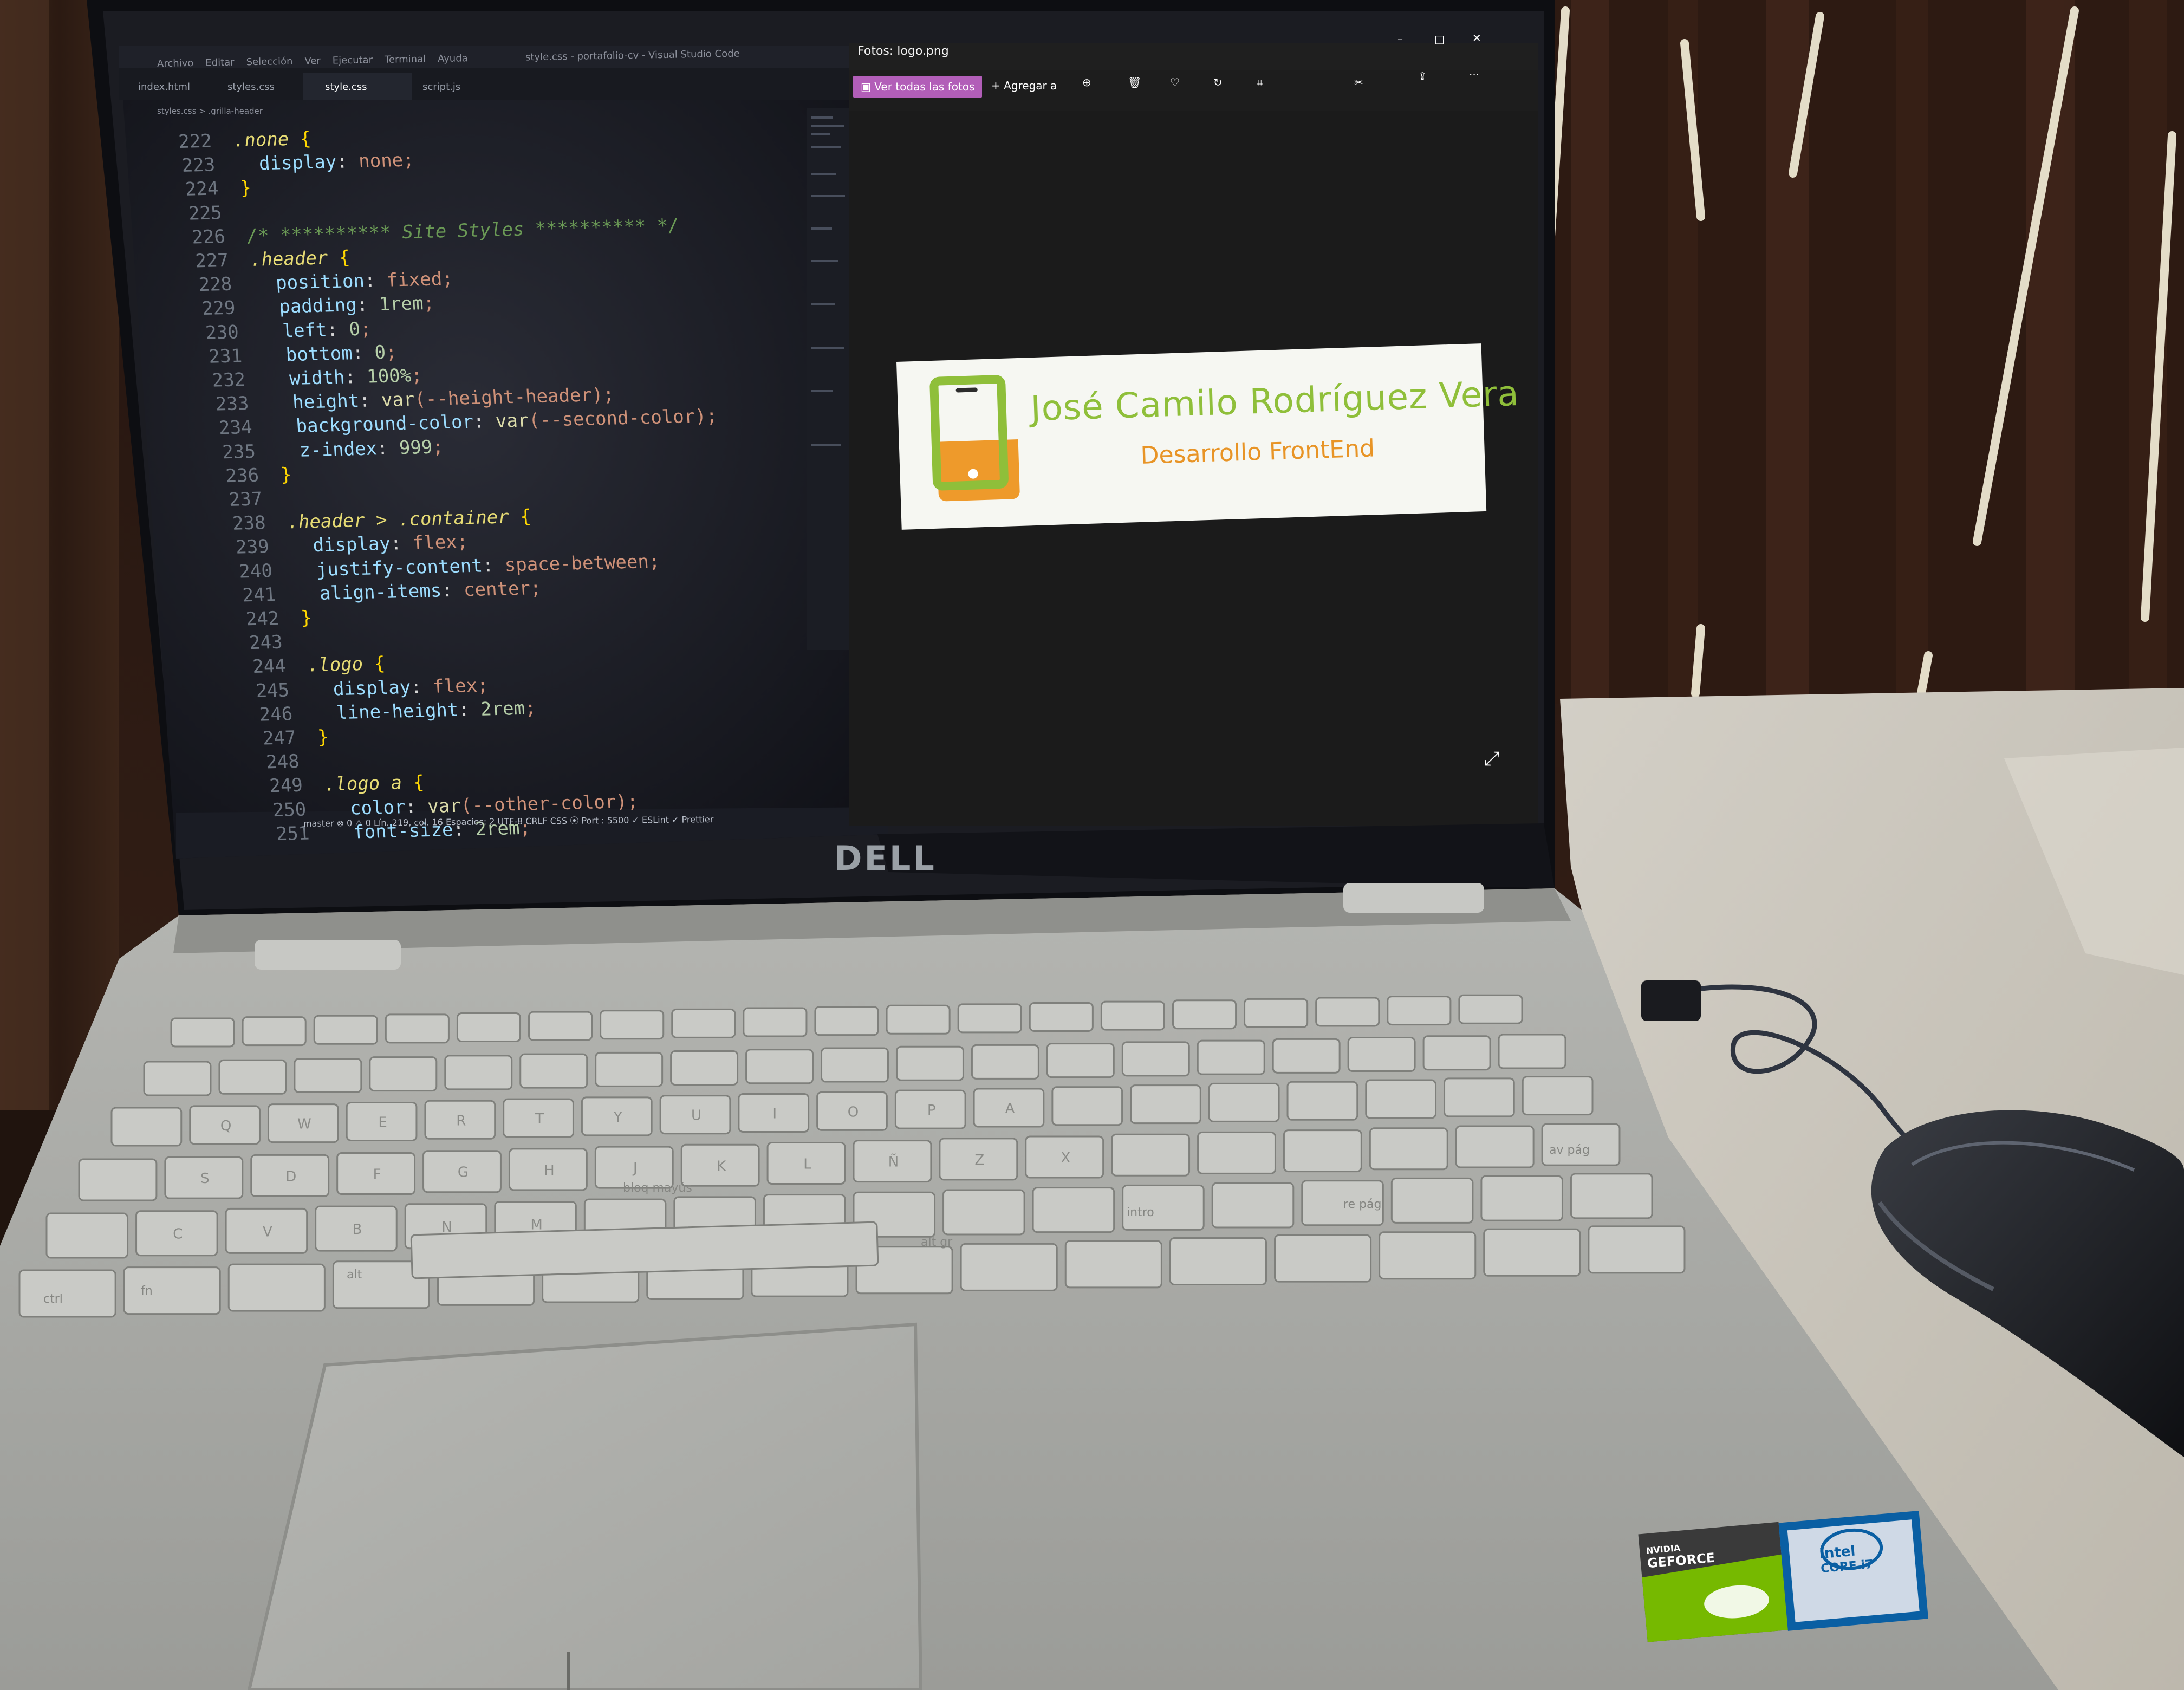 Image resolution: width=2184 pixels, height=1690 pixels. I want to click on share-icon: ⇪, so click(1422, 75).